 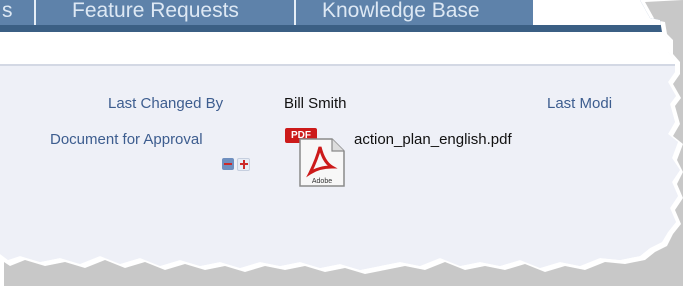 What do you see at coordinates (155, 12) in the screenshot?
I see `tab-feature-requests: Feature Requests` at bounding box center [155, 12].